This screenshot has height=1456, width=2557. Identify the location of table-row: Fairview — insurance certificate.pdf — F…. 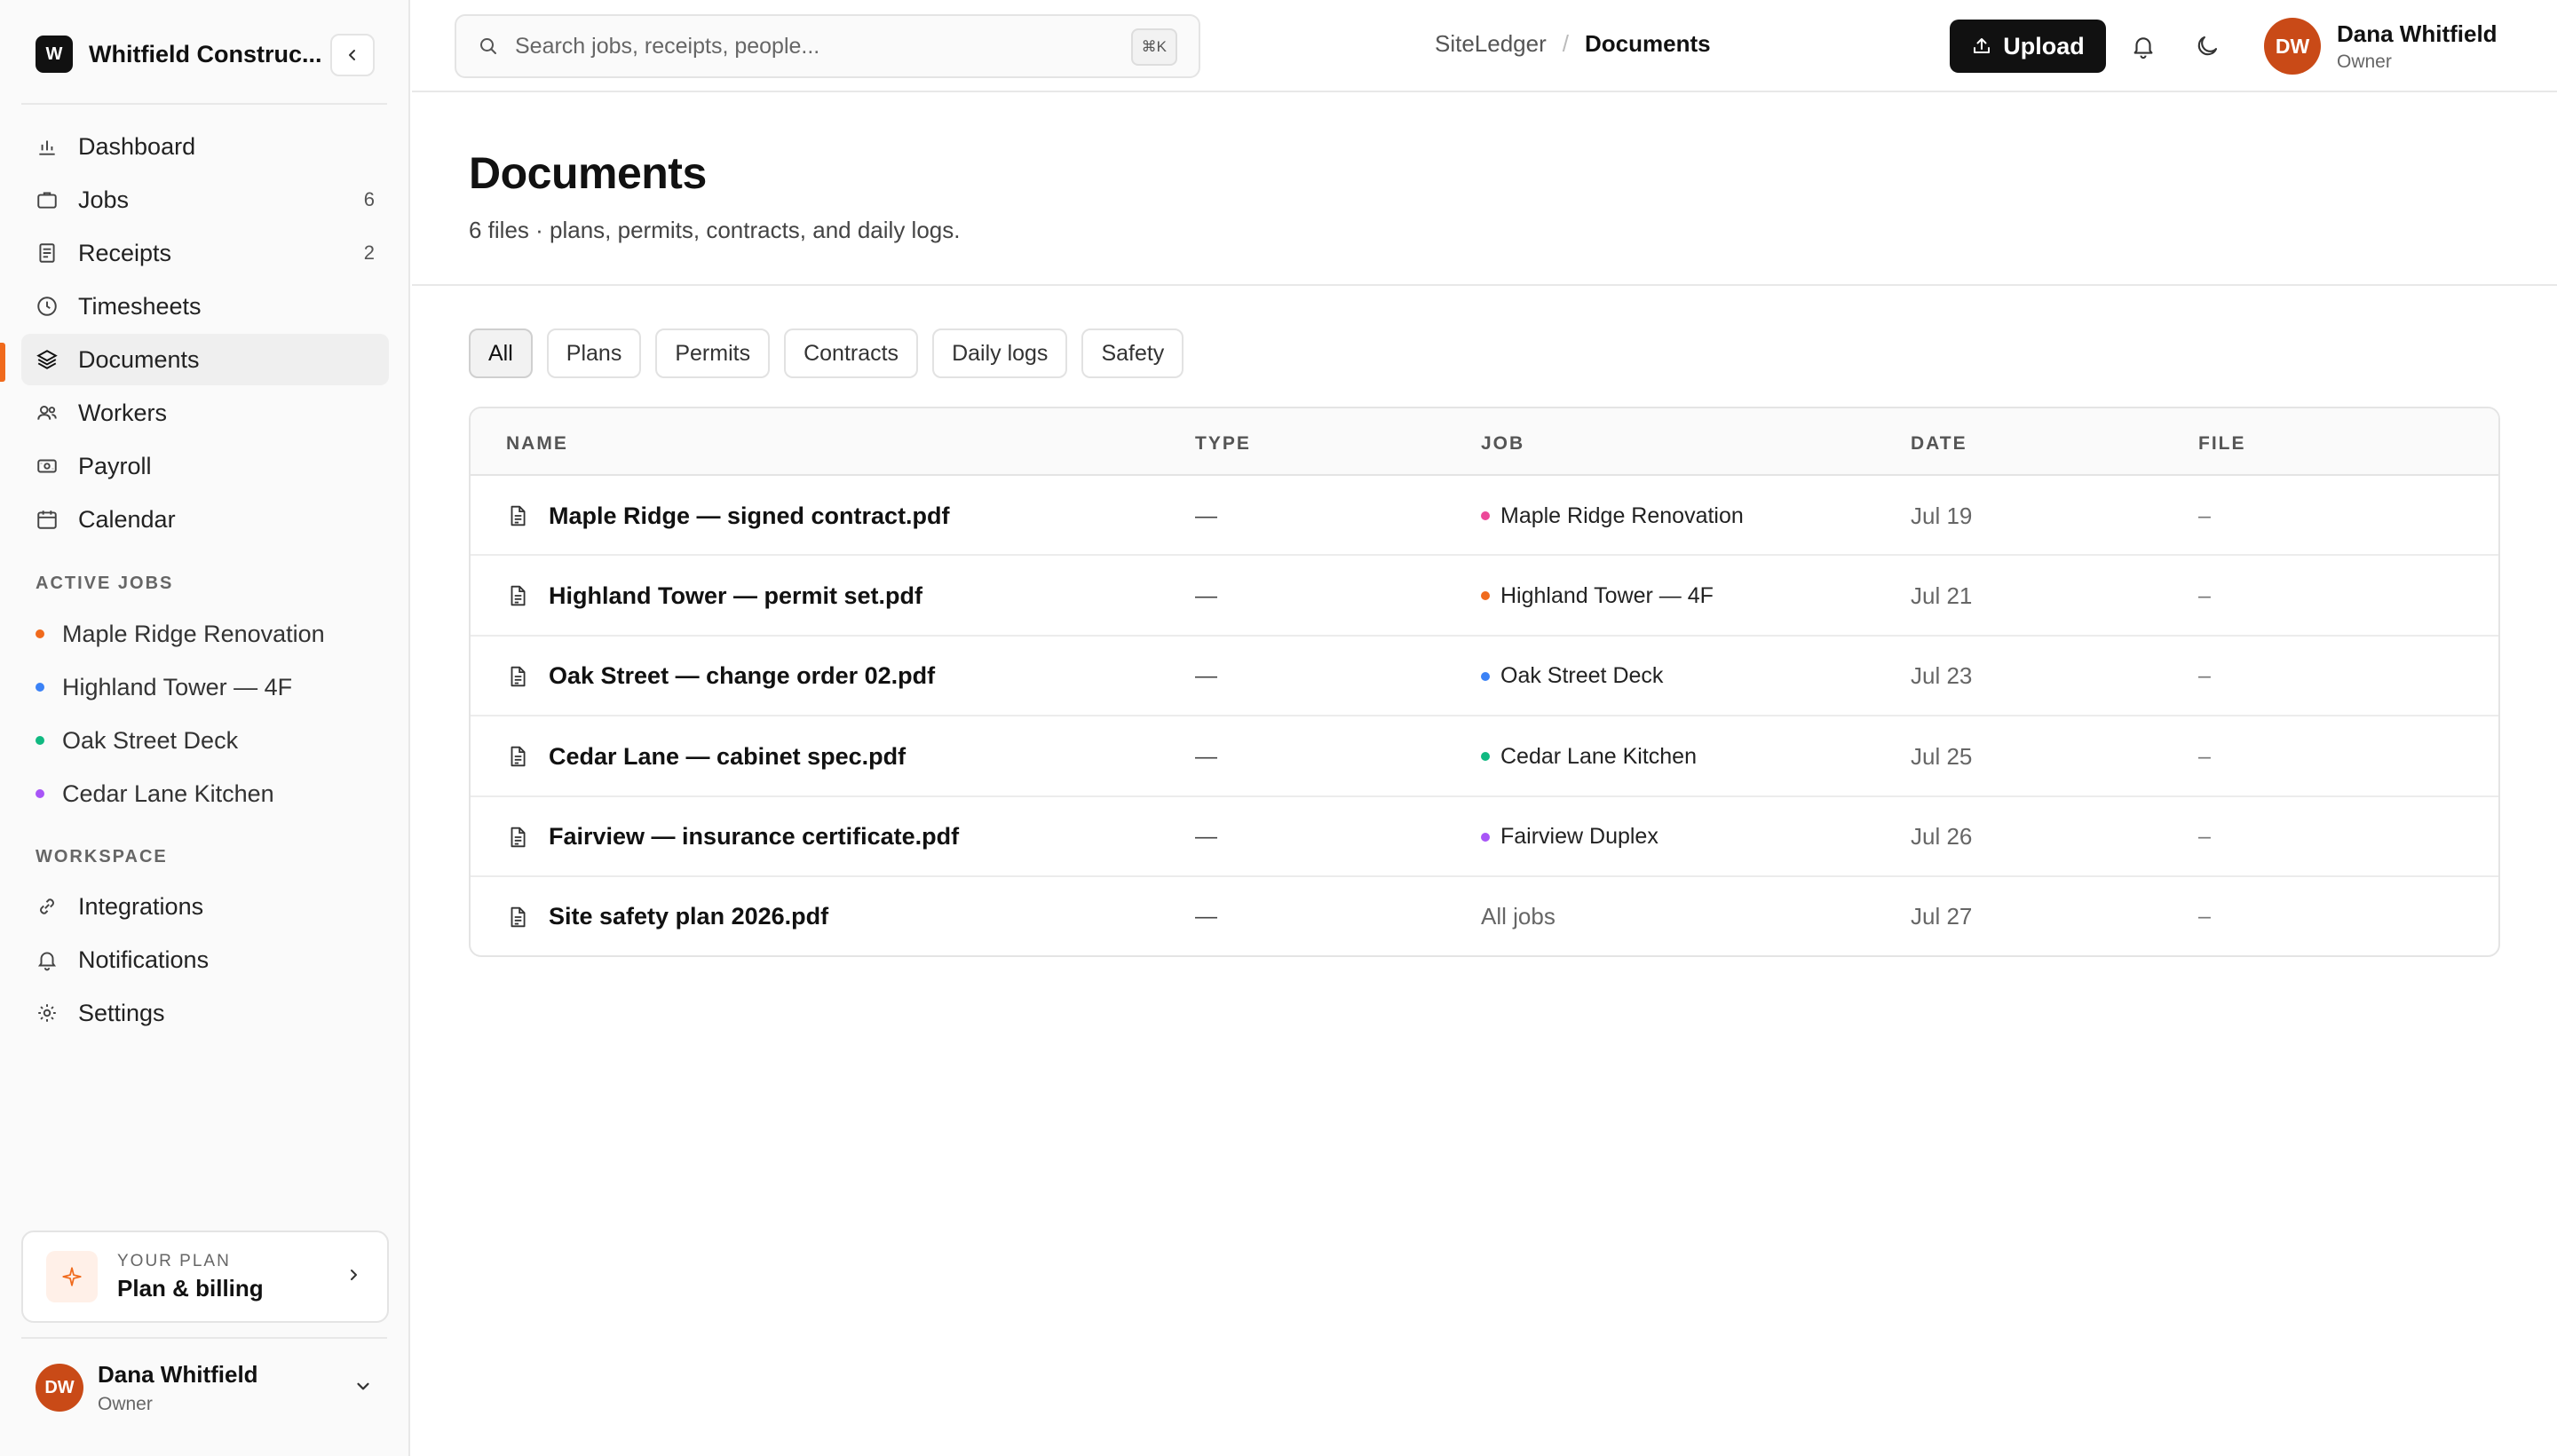
(1484, 837).